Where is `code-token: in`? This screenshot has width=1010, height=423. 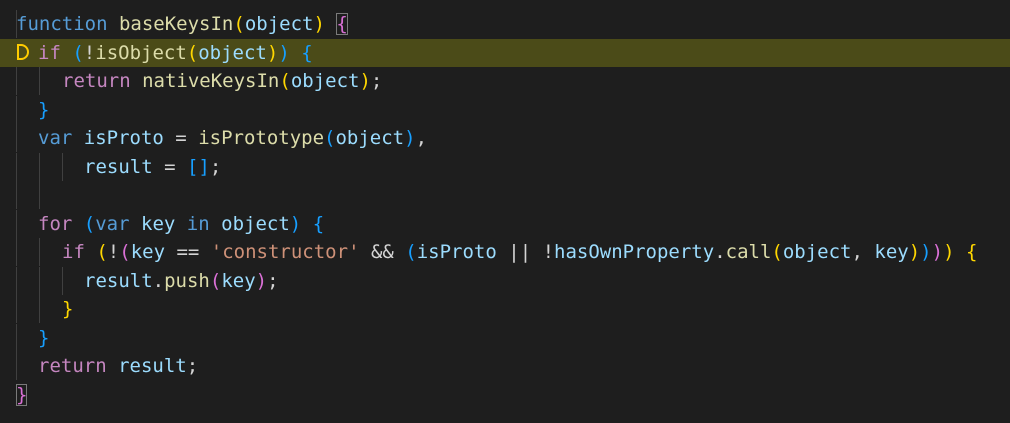 code-token: in is located at coordinates (198, 223).